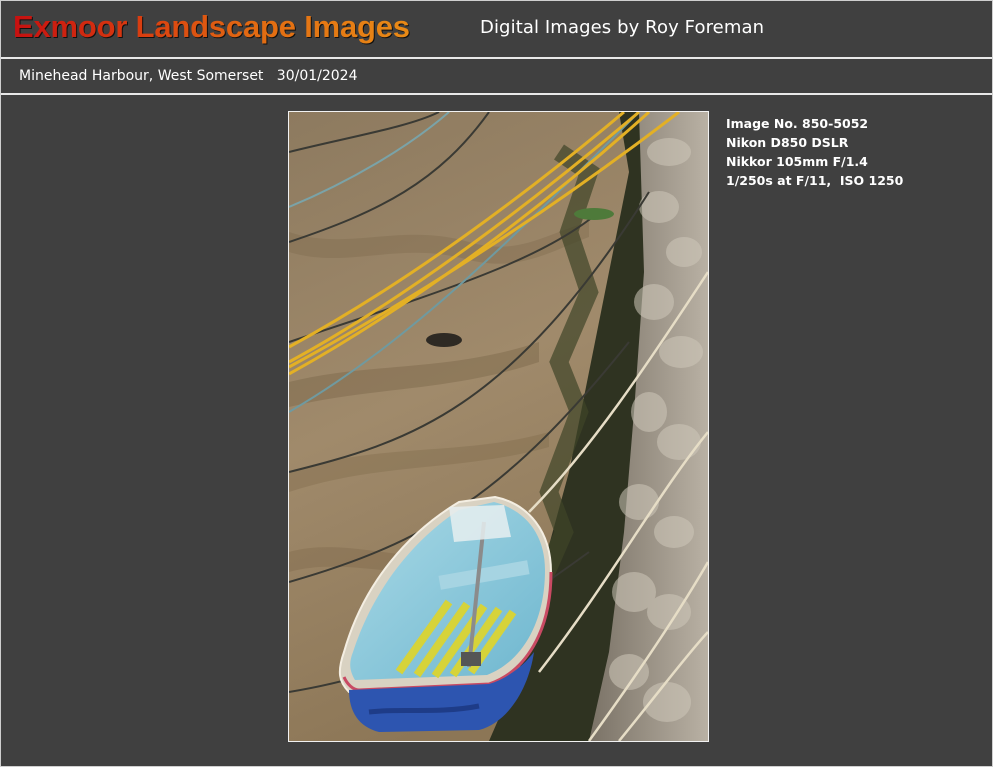 The width and height of the screenshot is (993, 767). What do you see at coordinates (797, 123) in the screenshot?
I see `exif-image-number: Image No. 850-5052` at bounding box center [797, 123].